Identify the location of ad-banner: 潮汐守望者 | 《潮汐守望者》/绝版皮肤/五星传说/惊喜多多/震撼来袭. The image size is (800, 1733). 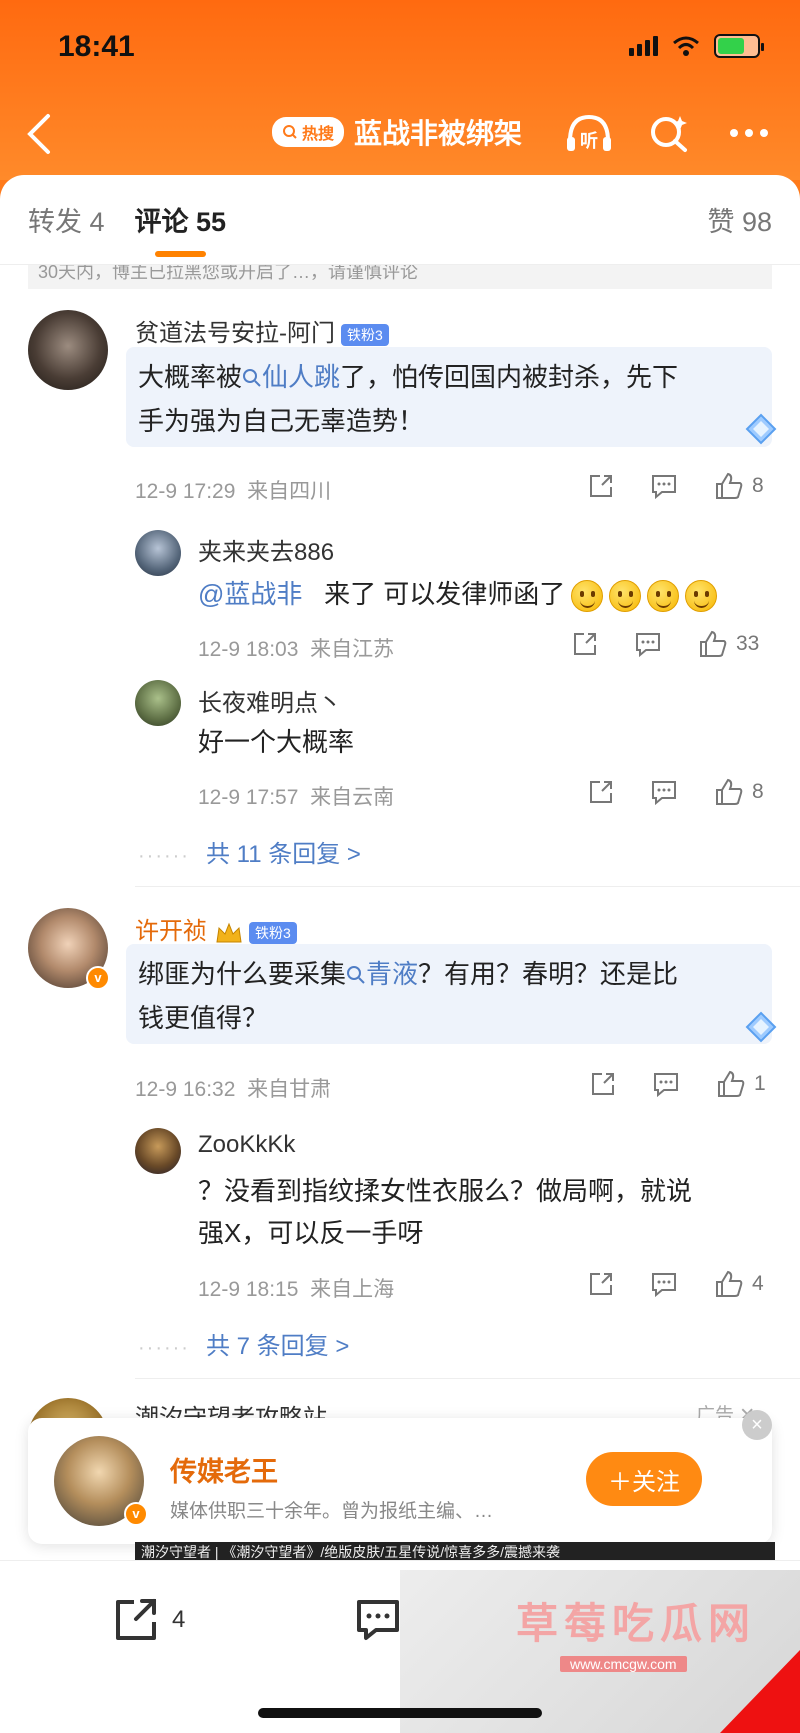
(455, 1552).